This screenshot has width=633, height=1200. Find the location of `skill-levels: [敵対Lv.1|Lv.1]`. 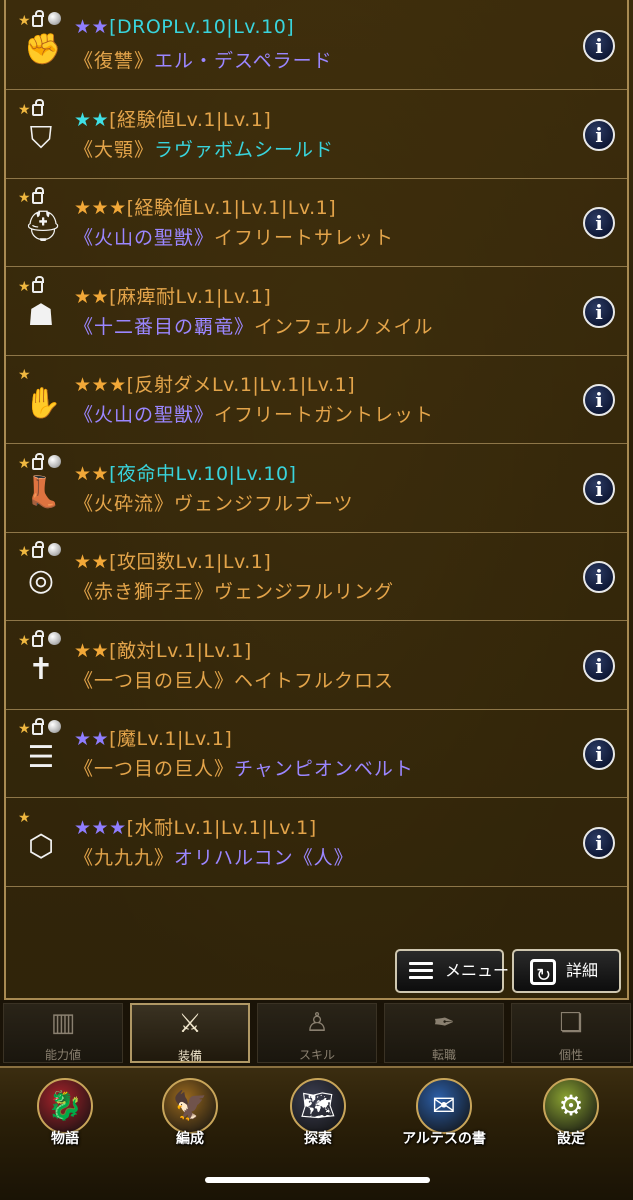

skill-levels: [敵対Lv.1|Lv.1] is located at coordinates (180, 650).